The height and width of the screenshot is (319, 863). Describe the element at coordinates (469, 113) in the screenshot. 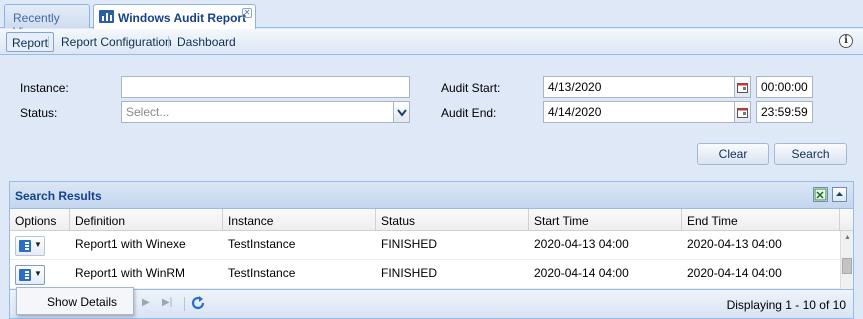

I see `audit-end-label: Audit End:` at that location.